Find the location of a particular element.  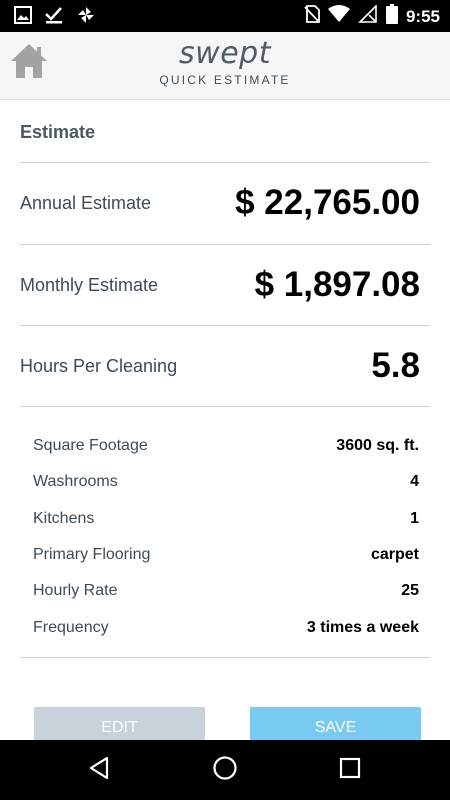

monthly-estimate-row: Monthly Estimate $ 1,897.08 is located at coordinates (220, 285).